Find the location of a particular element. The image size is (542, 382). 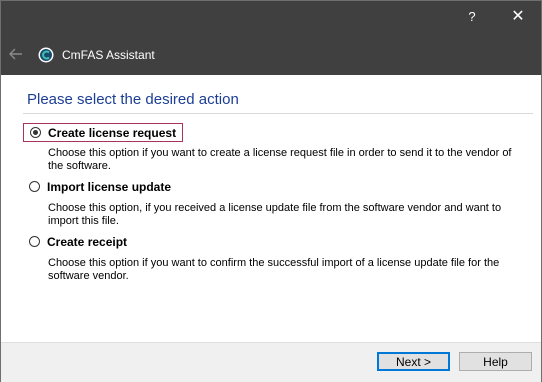

option-label: Import license update is located at coordinates (109, 186).